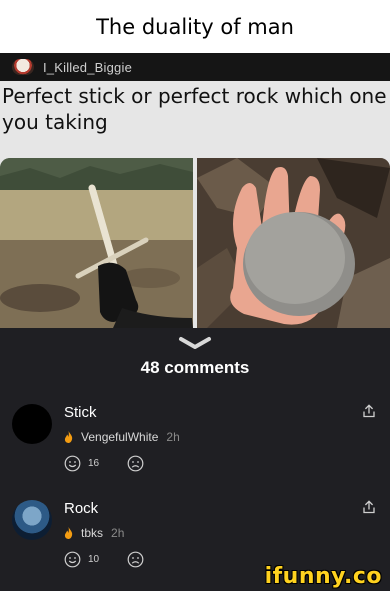 This screenshot has height=591, width=390. What do you see at coordinates (81, 508) in the screenshot?
I see `comment-text: Rock` at bounding box center [81, 508].